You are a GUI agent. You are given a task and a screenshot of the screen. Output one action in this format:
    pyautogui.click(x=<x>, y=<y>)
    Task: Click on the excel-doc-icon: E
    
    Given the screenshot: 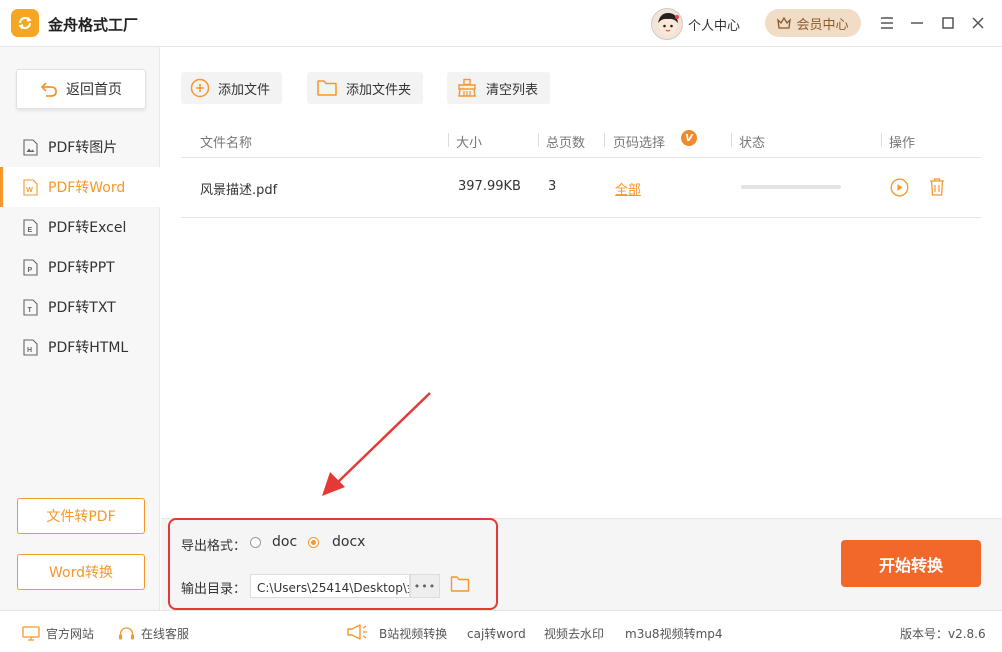 What is the action you would take?
    pyautogui.click(x=30, y=227)
    